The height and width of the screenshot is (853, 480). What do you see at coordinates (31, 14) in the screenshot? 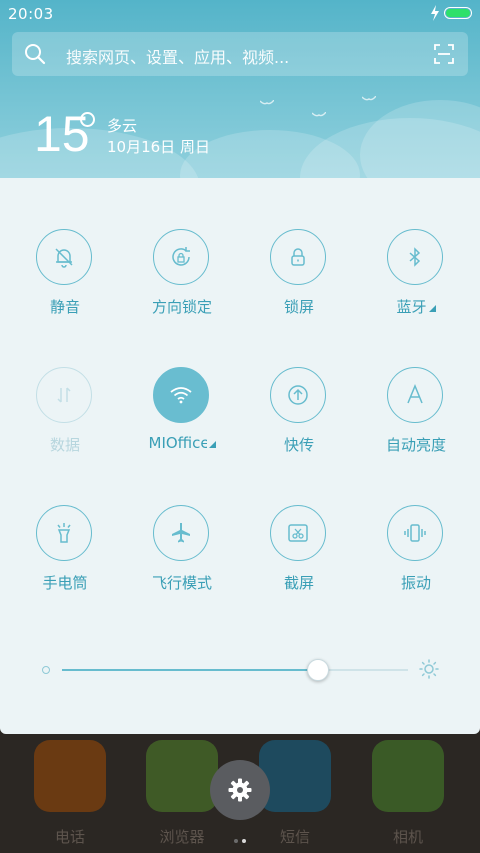
I see `status-time: 20:03` at bounding box center [31, 14].